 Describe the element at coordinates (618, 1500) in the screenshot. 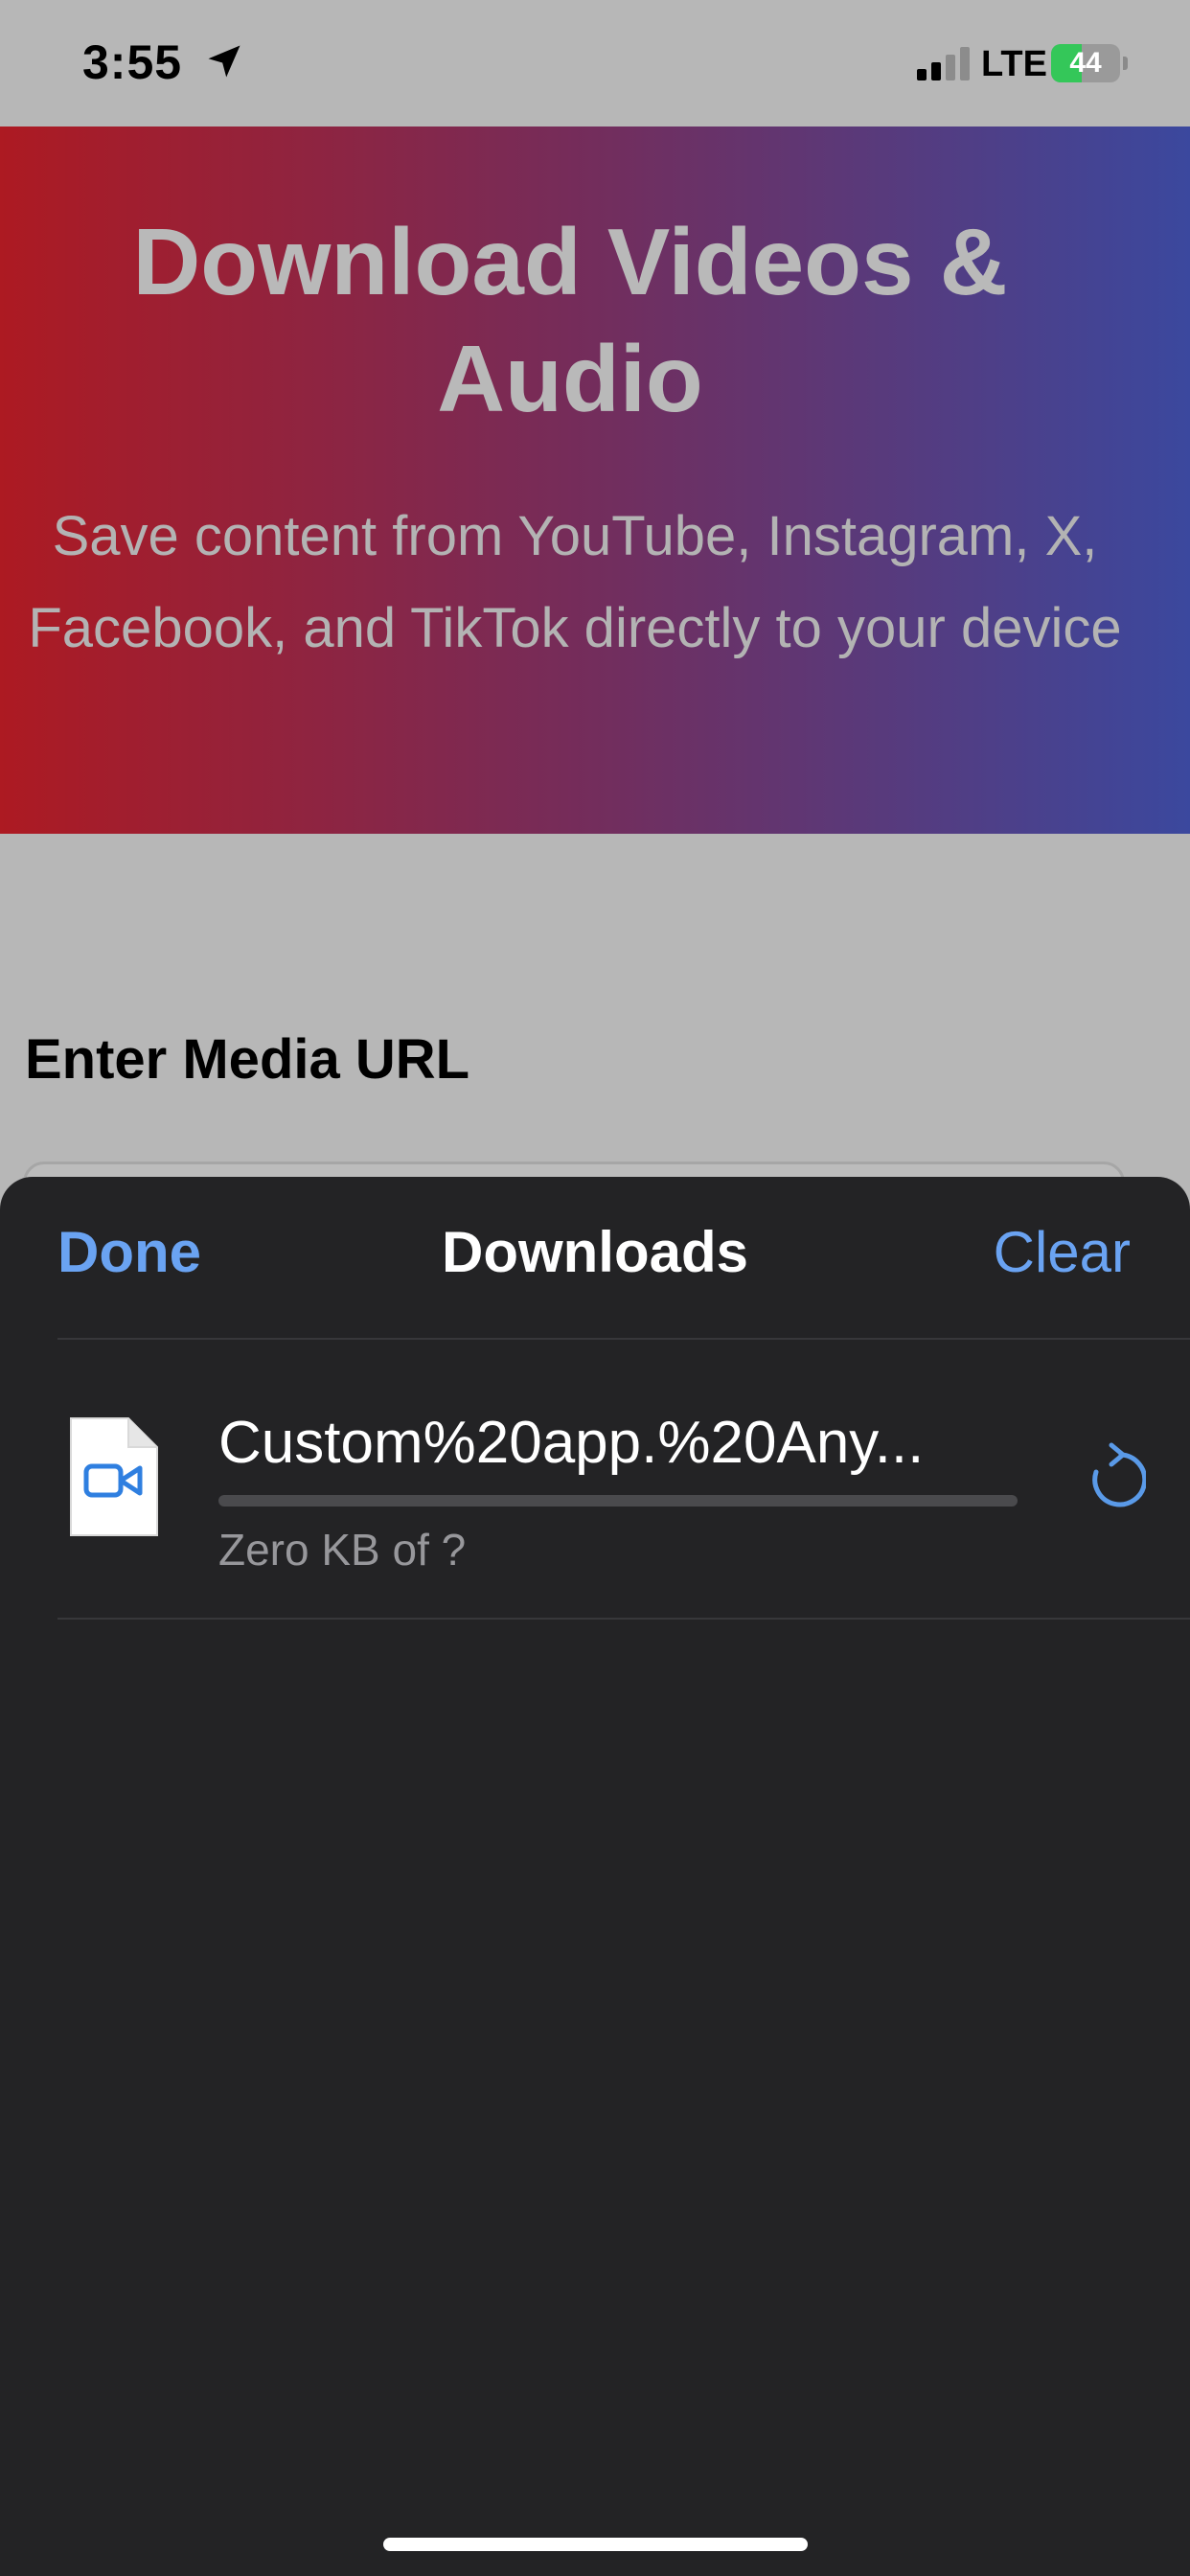

I see `download-progress-bar` at that location.